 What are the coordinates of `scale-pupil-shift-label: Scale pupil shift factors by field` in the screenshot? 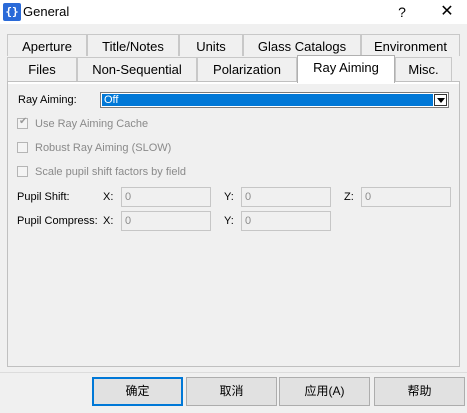 It's located at (111, 172).